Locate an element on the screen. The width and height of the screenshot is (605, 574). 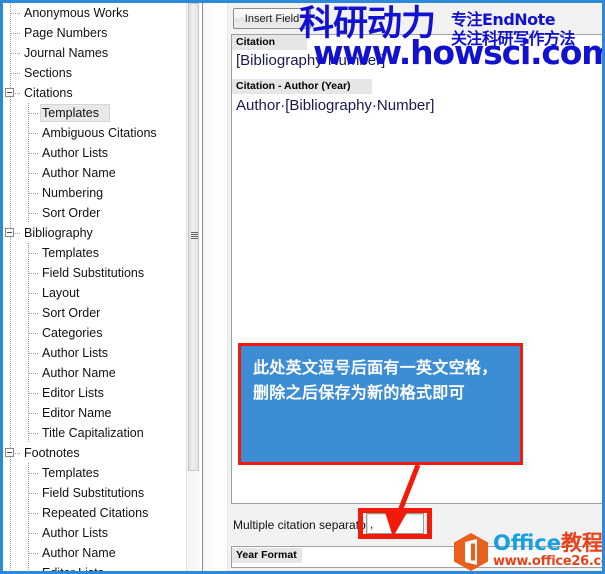
multiple-citation-separator-row: Multiple citation separator: is located at coordinates (416, 526).